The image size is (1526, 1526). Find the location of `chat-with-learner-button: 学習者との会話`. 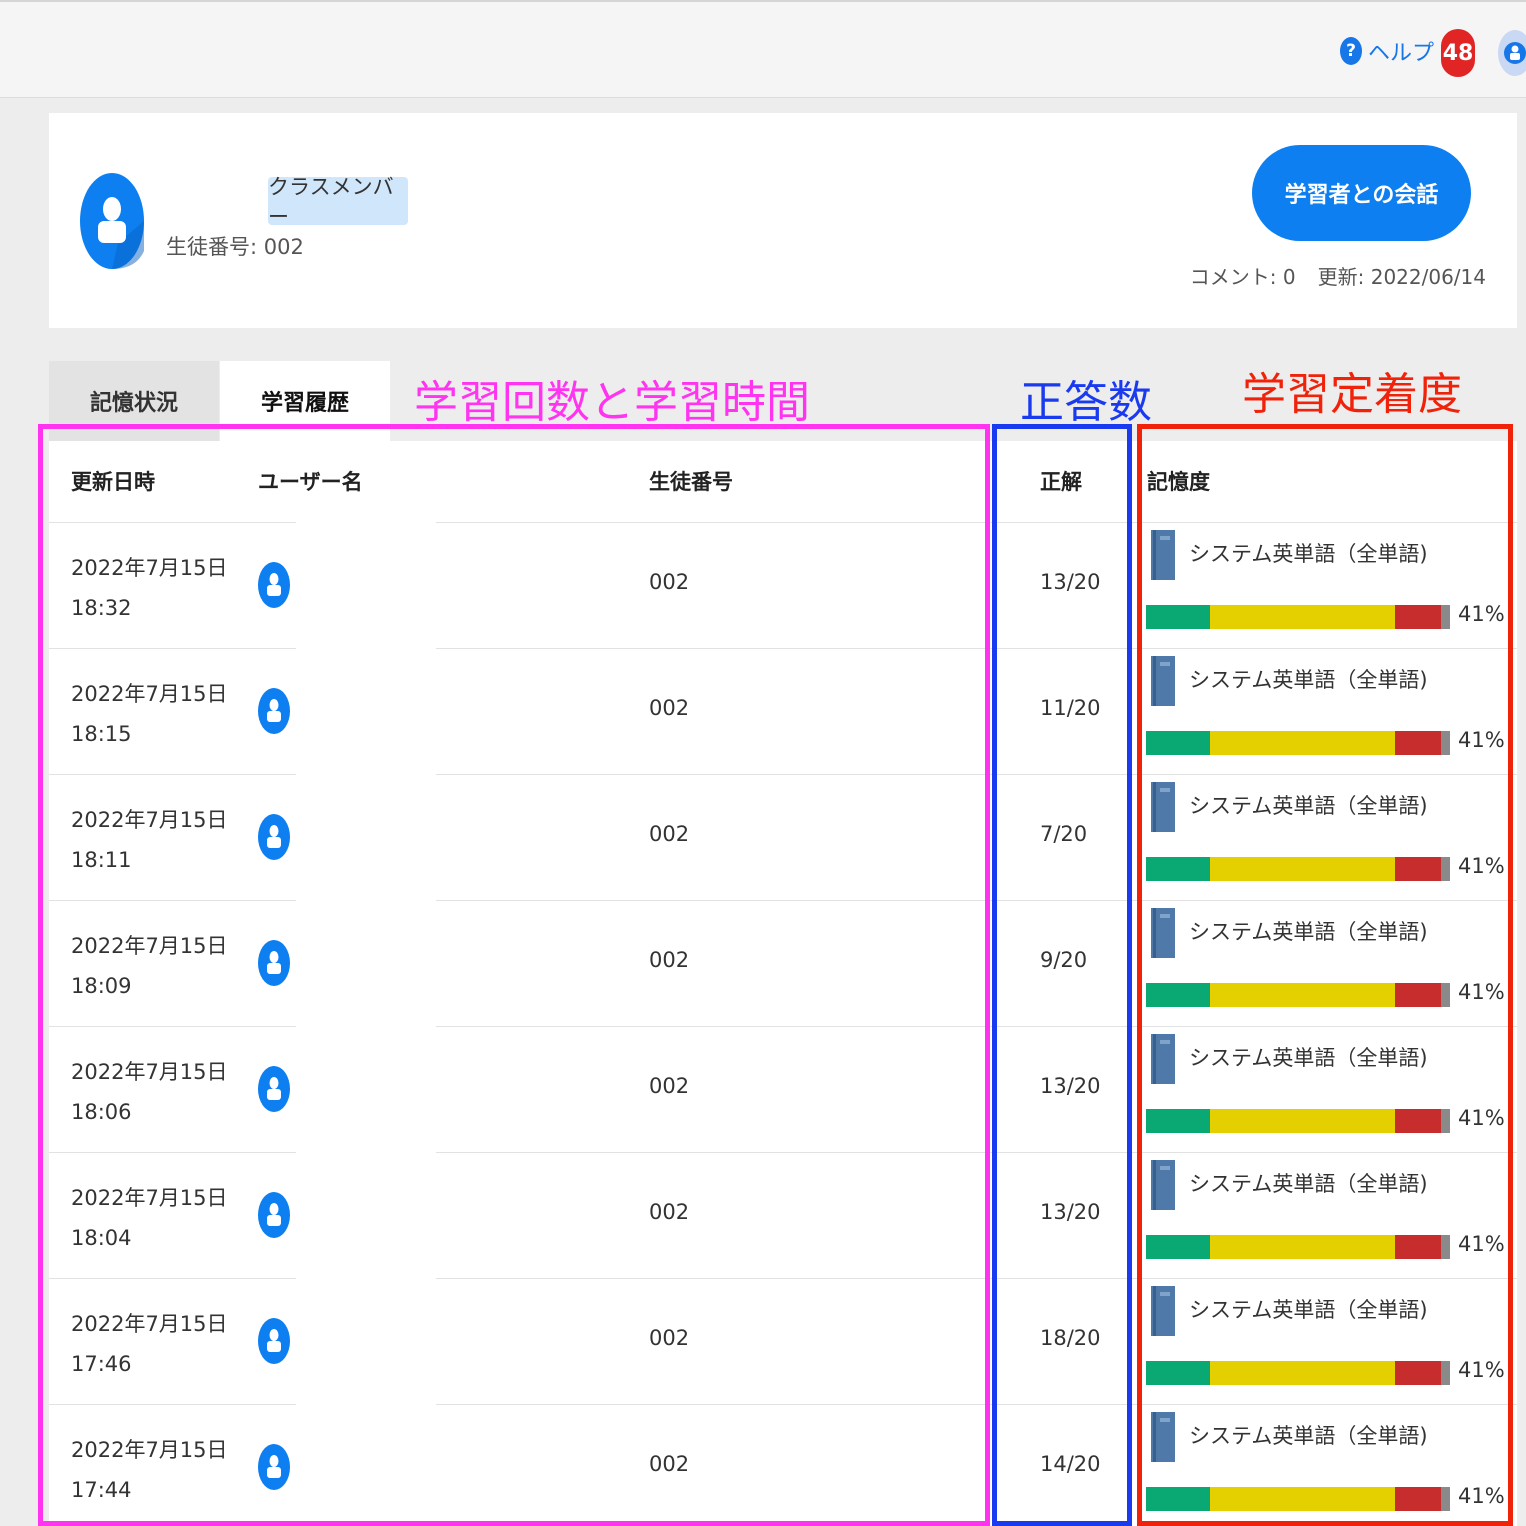

chat-with-learner-button: 学習者との会話 is located at coordinates (1361, 193).